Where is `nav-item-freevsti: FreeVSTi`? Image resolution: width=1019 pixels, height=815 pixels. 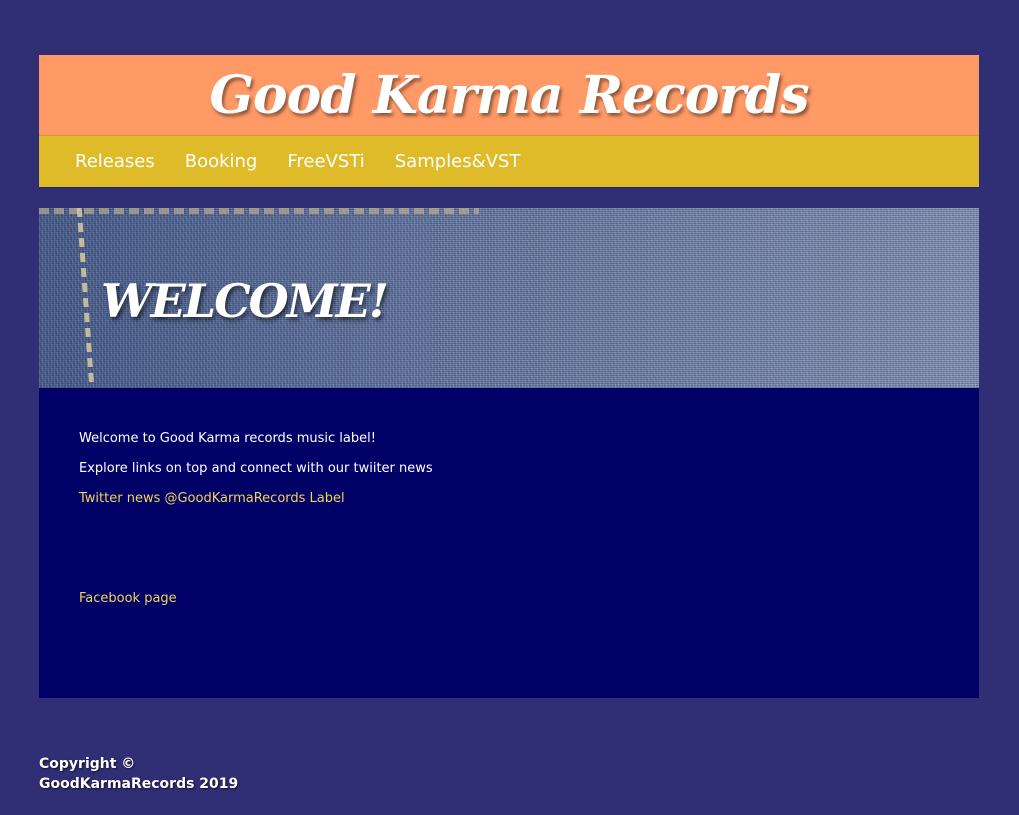
nav-item-freevsti: FreeVSTi is located at coordinates (325, 161).